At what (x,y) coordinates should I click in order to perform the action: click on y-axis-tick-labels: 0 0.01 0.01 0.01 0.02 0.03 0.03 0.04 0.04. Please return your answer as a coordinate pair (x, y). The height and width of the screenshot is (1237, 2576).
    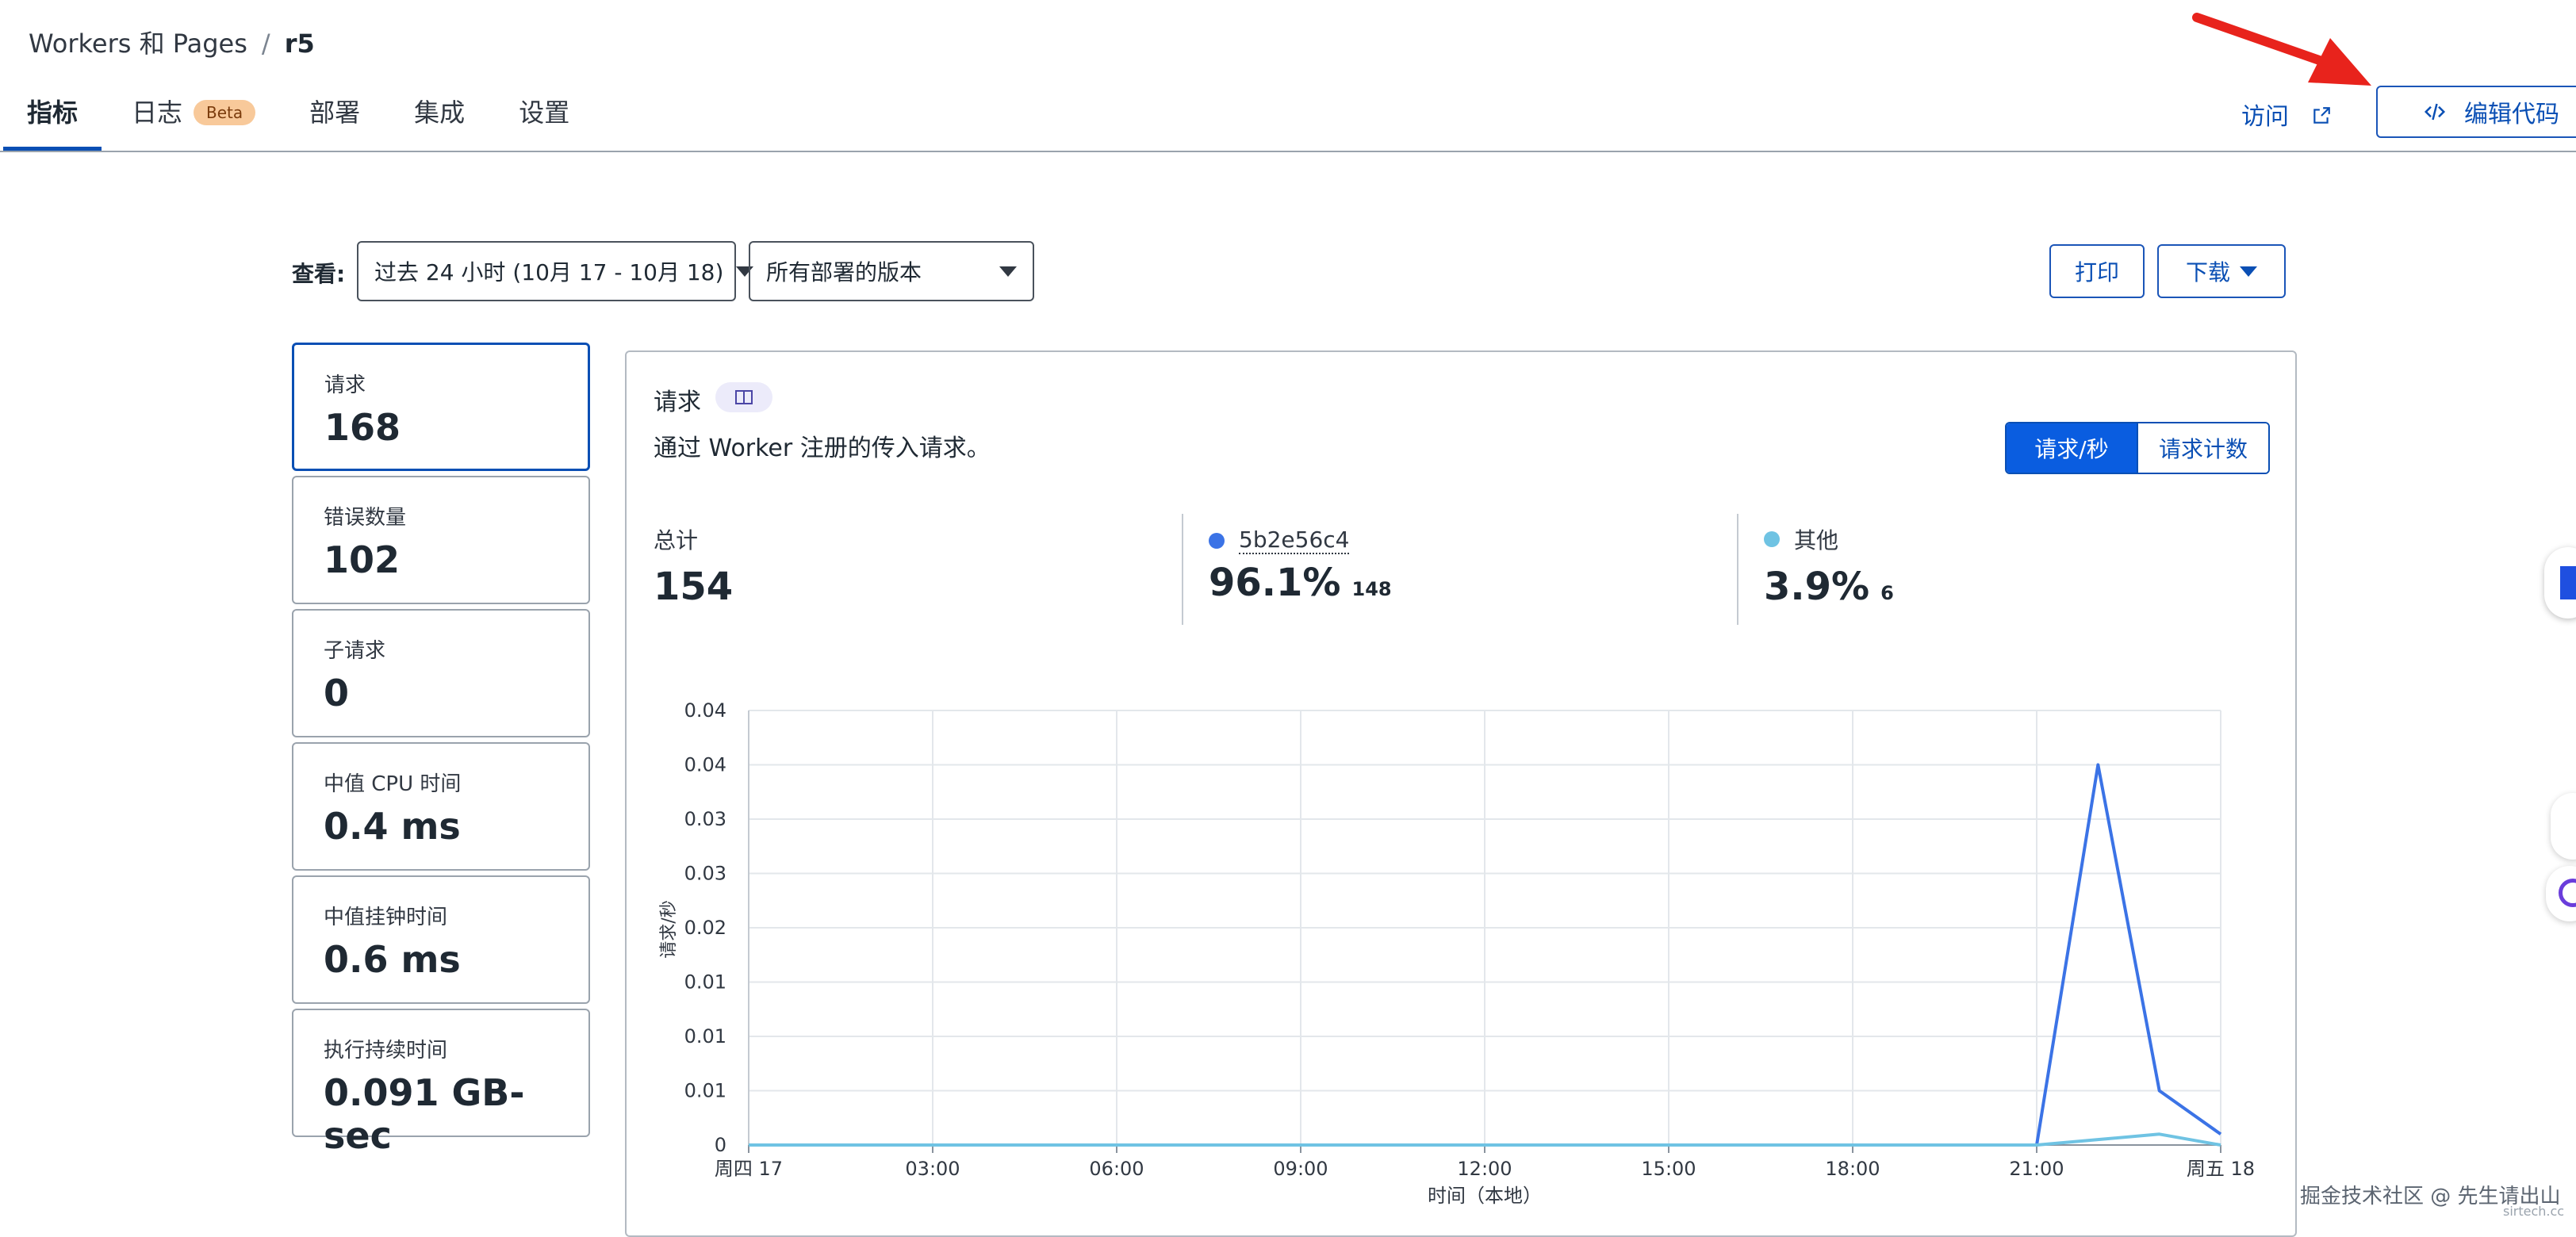
    Looking at the image, I should click on (705, 927).